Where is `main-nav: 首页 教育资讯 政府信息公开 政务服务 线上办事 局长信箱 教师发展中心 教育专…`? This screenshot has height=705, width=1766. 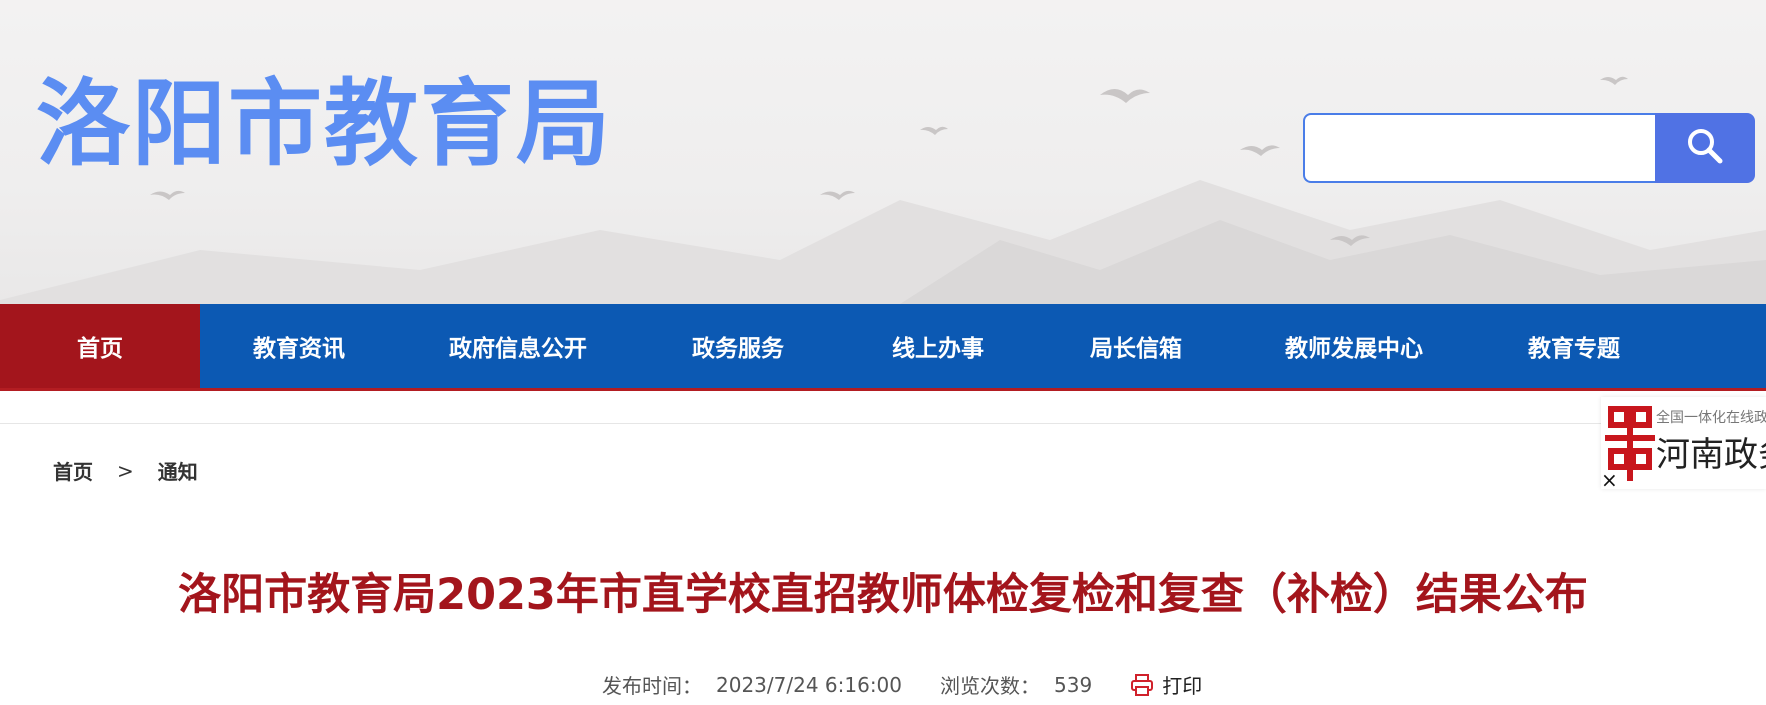
main-nav: 首页 教育资讯 政府信息公开 政务服务 线上办事 局长信箱 教师发展中心 教育专… is located at coordinates (883, 347).